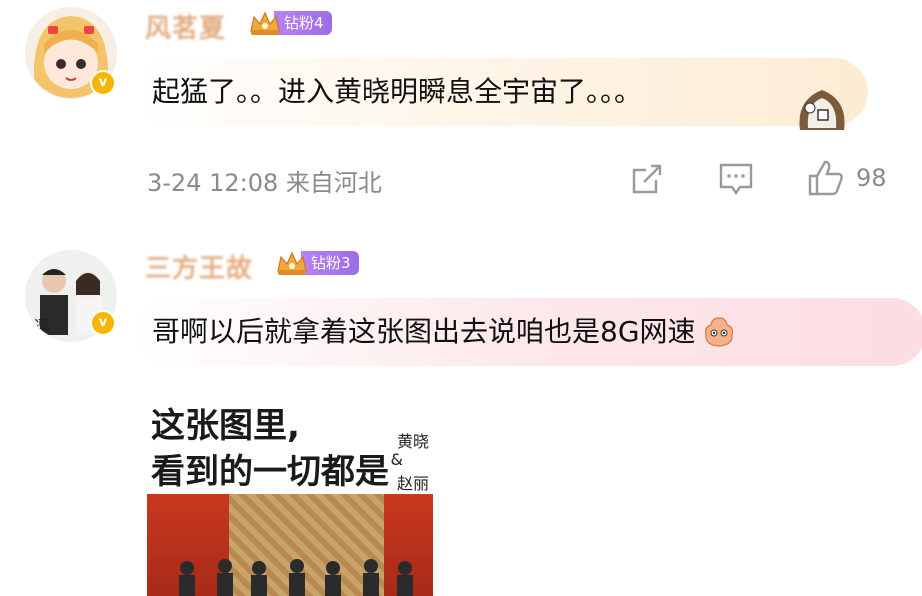  I want to click on comment-image: 这张图里, 看到的一切都是 黄晓 & 赵丽, so click(290, 494).